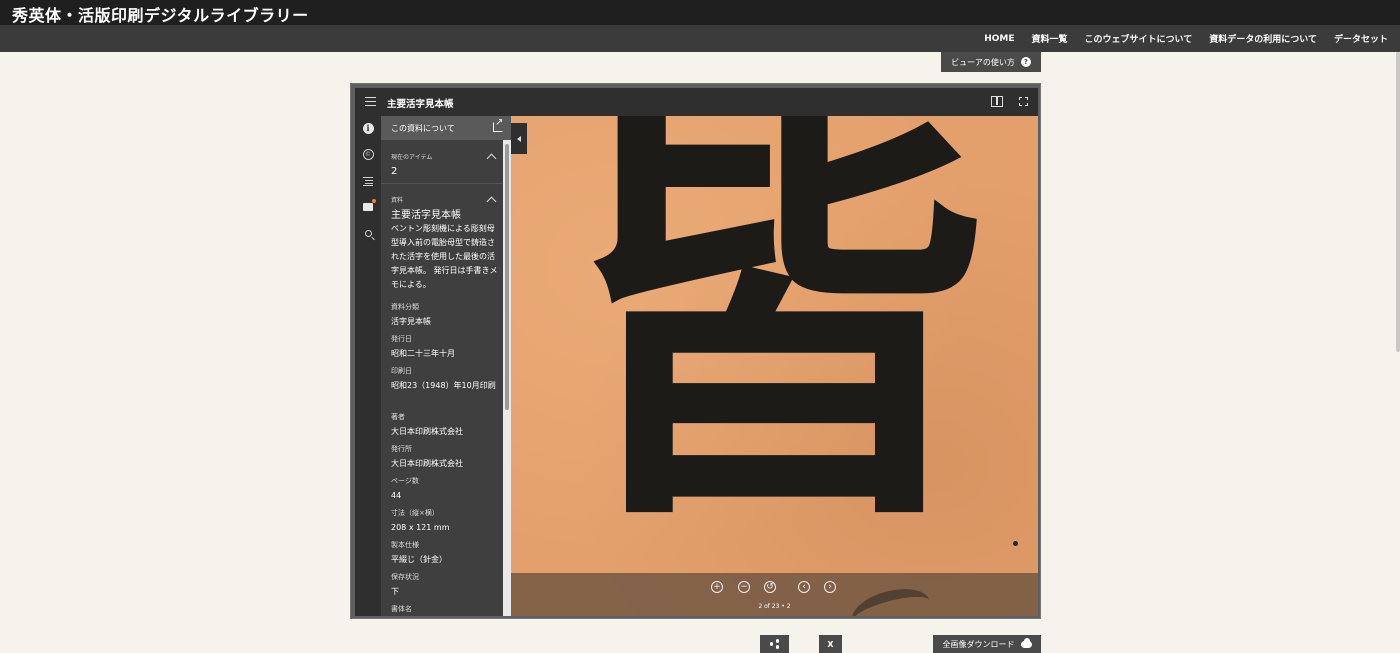 The image size is (1400, 653). Describe the element at coordinates (395, 591) in the screenshot. I see `meta-value: 下` at that location.